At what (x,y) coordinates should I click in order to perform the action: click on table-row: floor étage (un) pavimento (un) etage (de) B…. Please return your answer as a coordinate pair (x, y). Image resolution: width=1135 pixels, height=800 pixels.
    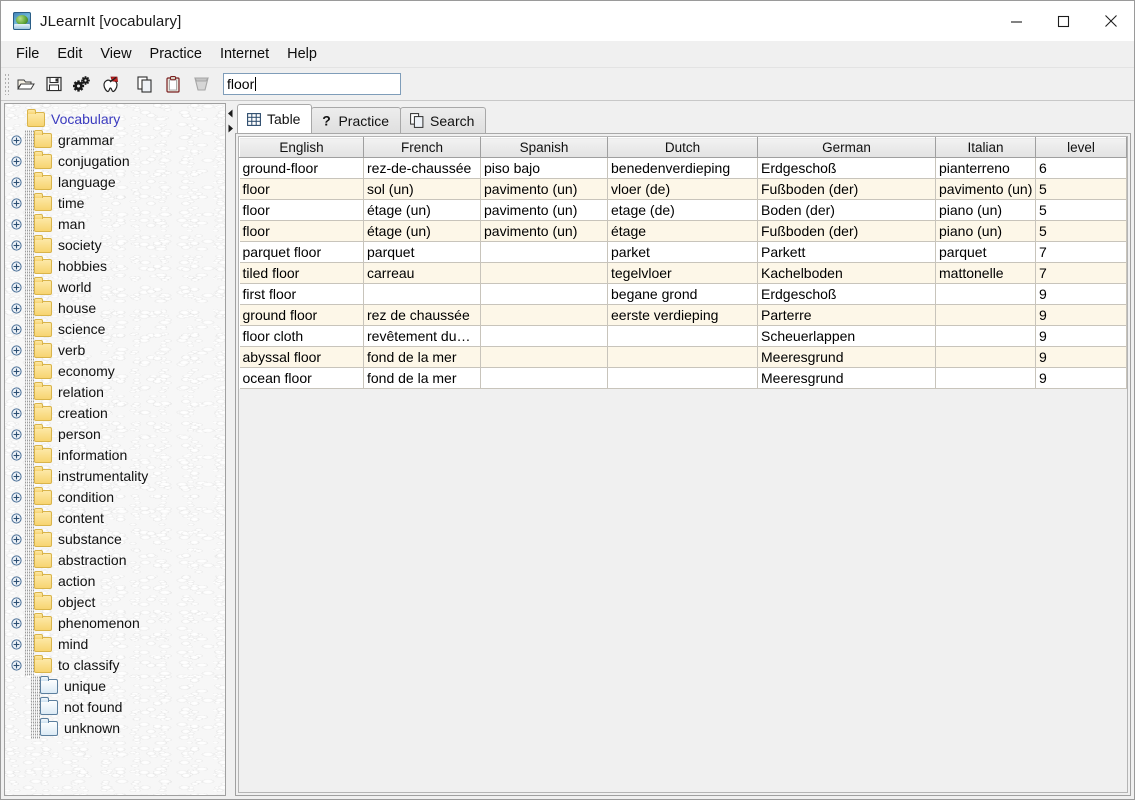
    Looking at the image, I should click on (683, 210).